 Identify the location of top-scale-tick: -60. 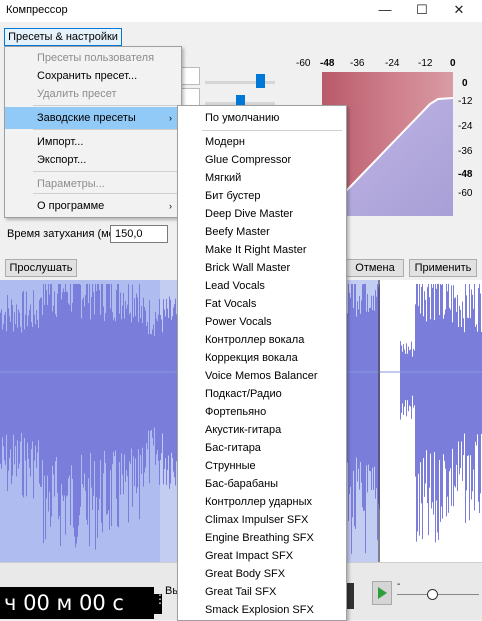
(303, 63).